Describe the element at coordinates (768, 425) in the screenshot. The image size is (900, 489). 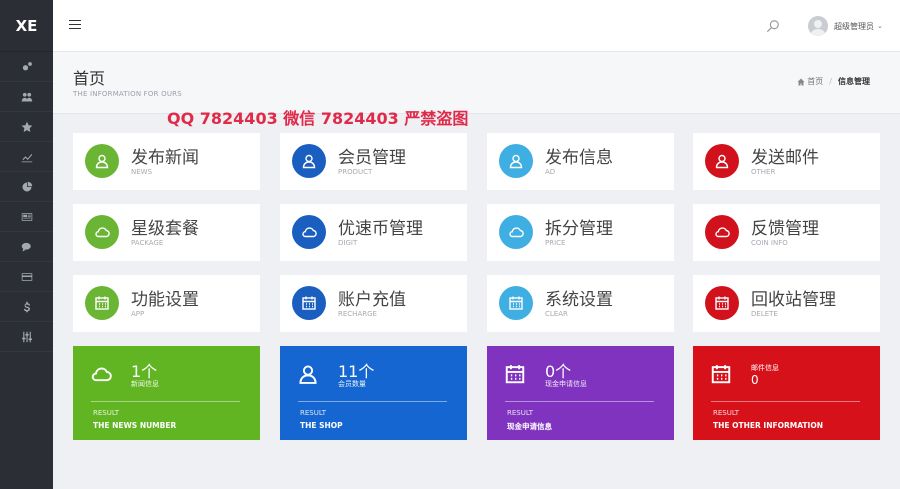
I see `stat-footer: THE OTHER INFORMATION` at that location.